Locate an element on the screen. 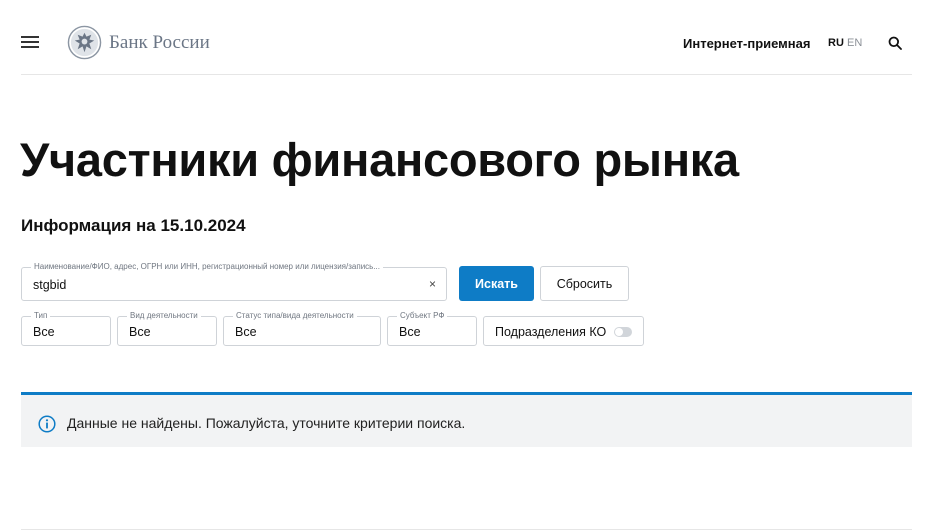  info-icon is located at coordinates (47, 424).